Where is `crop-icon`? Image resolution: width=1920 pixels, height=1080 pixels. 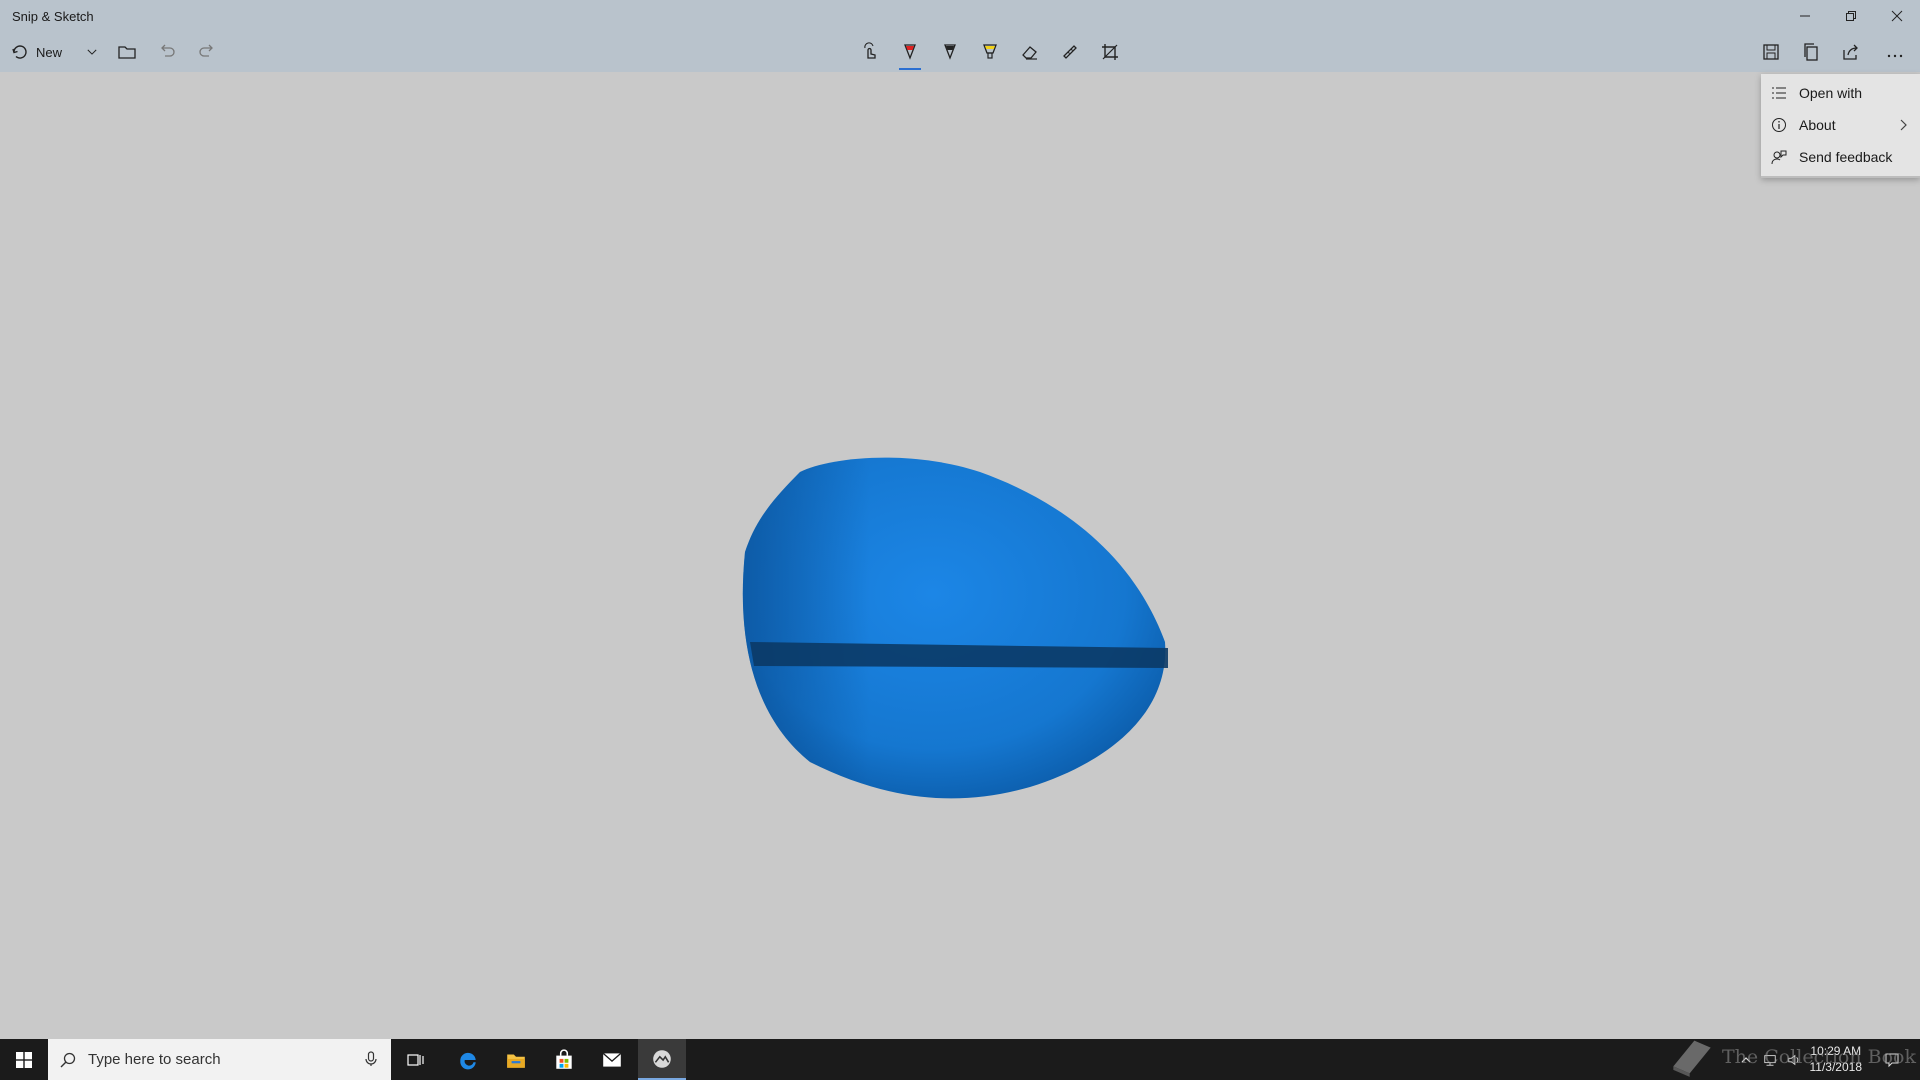
crop-icon is located at coordinates (1110, 52).